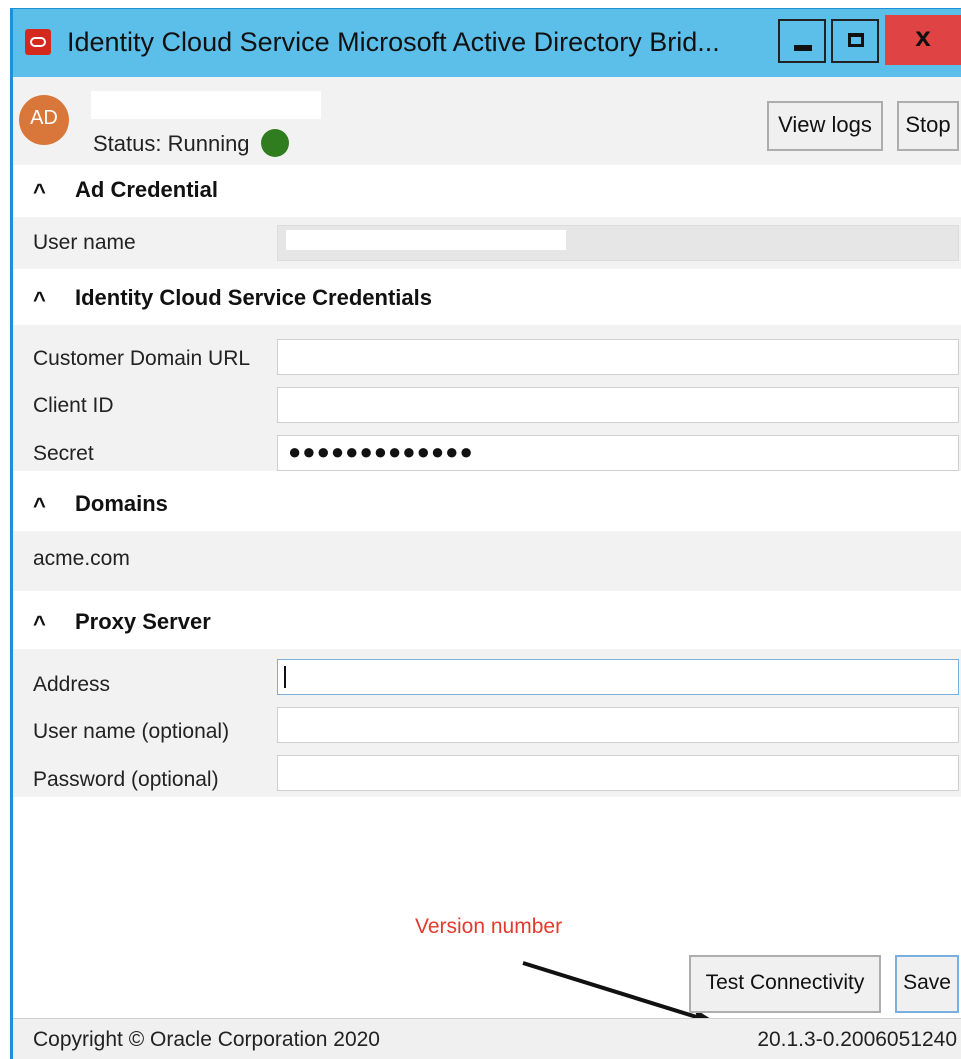 This screenshot has width=961, height=1059. Describe the element at coordinates (785, 984) in the screenshot. I see `test-connectivity-button: Test Connectivity` at that location.